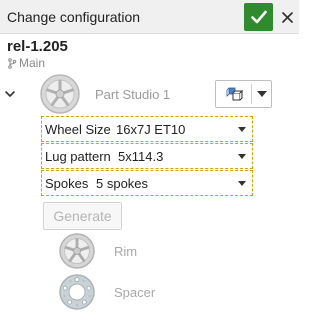 This screenshot has height=313, width=320. I want to click on chevron-down-icon, so click(10, 94).